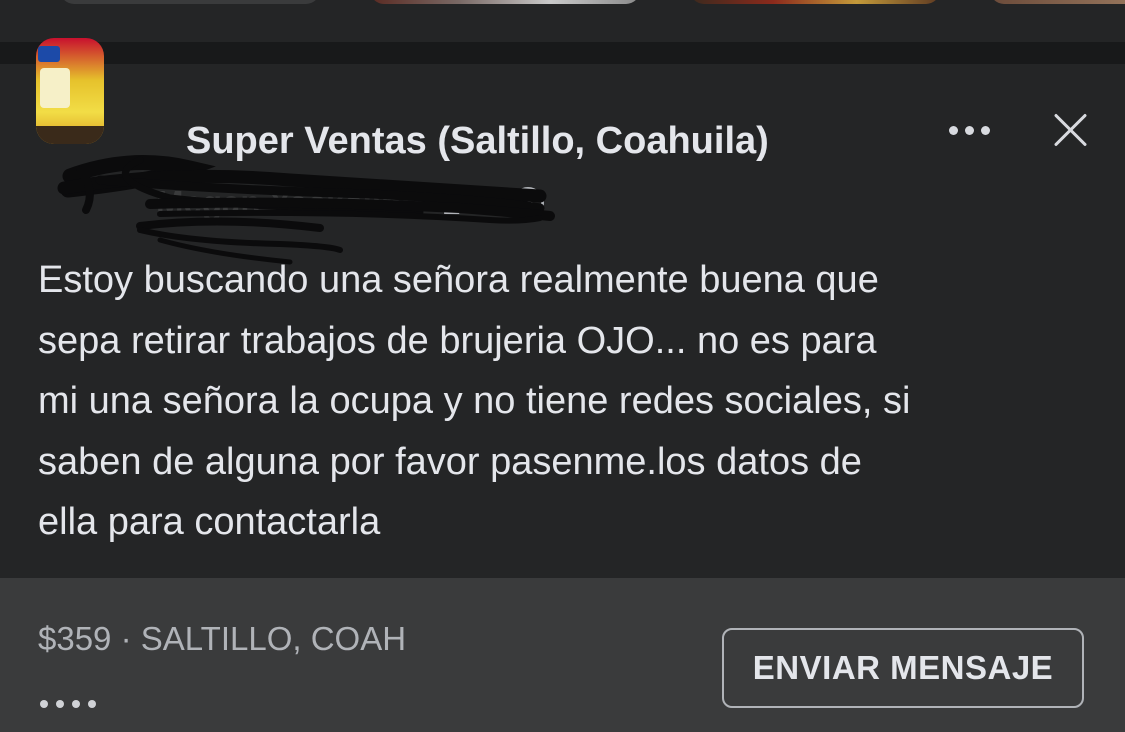  I want to click on more-dots-icon, so click(68, 704).